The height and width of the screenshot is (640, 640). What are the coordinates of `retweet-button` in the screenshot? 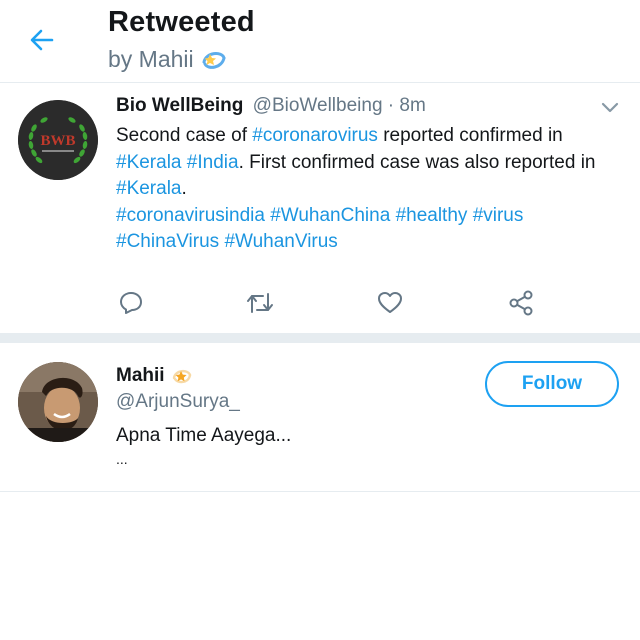 It's located at (260, 303).